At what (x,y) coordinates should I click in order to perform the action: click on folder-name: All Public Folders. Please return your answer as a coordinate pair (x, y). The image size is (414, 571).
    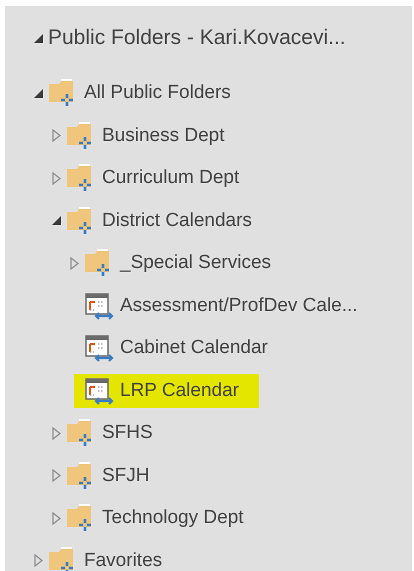
    Looking at the image, I should click on (157, 93).